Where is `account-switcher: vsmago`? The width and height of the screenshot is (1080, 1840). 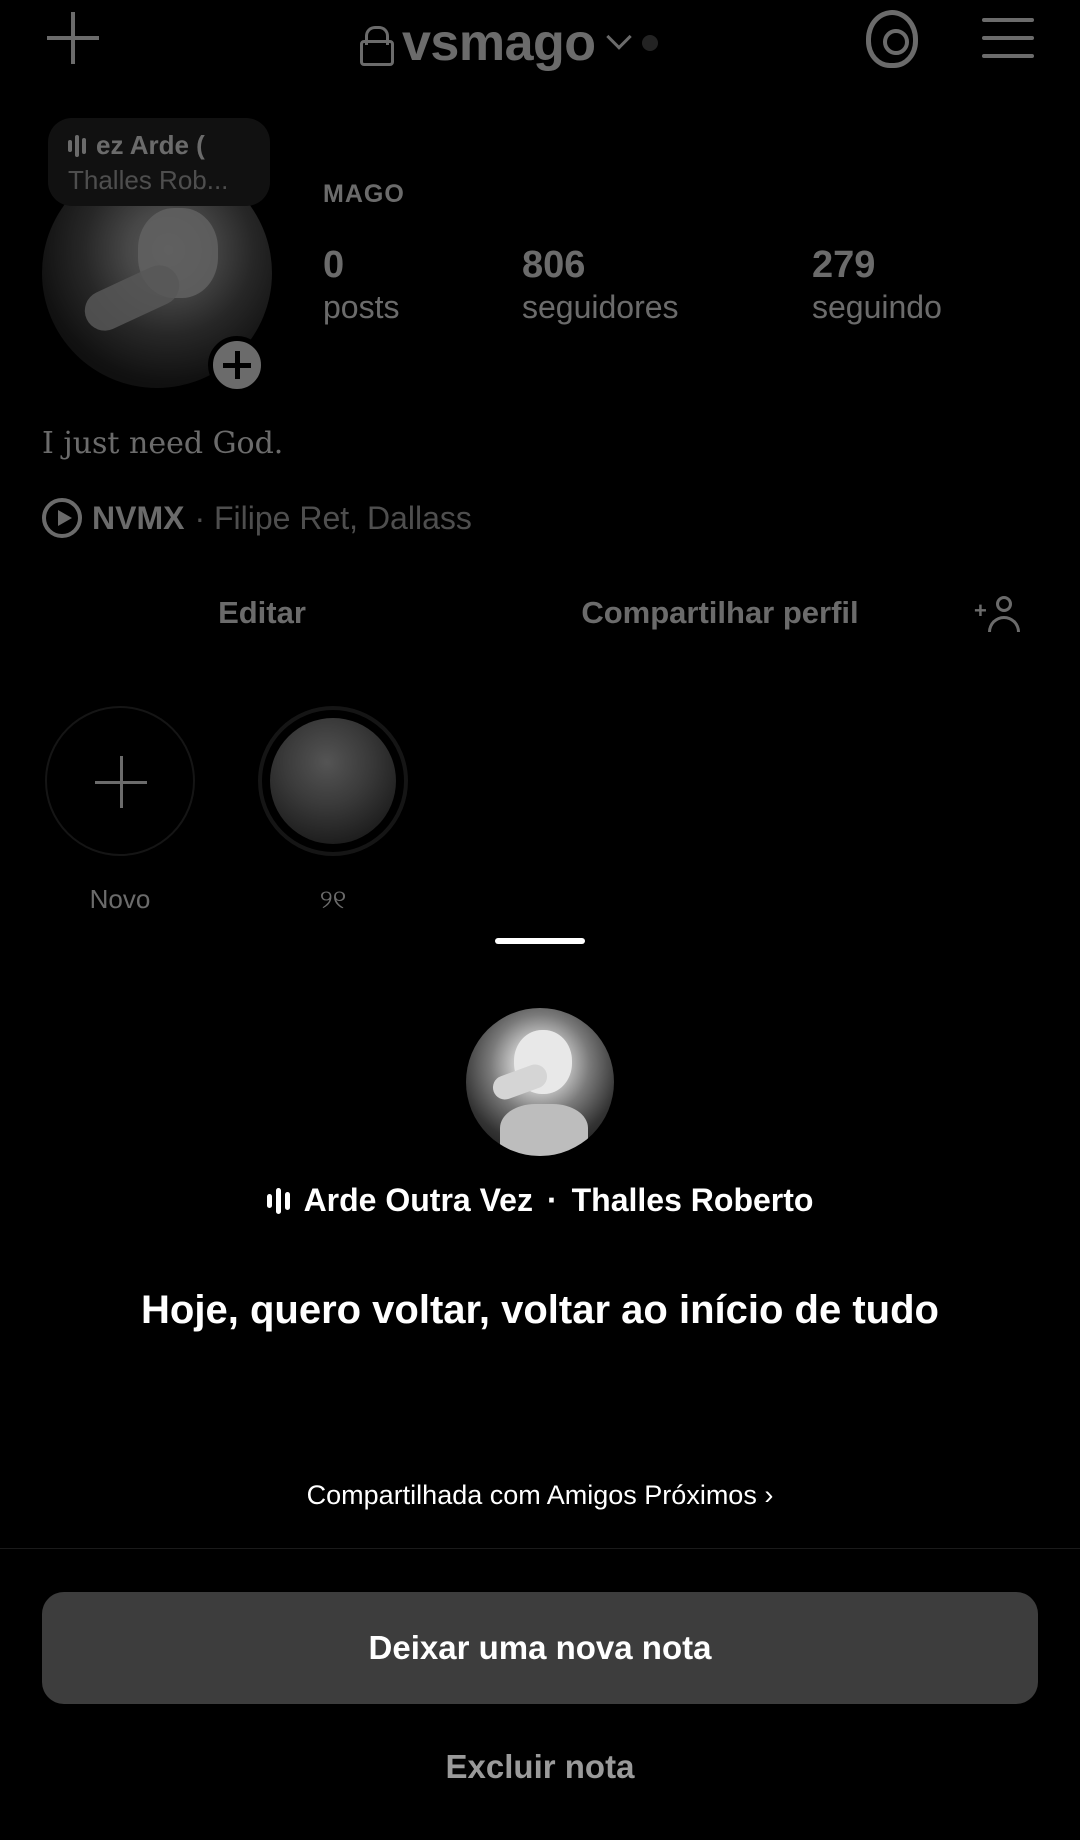
account-switcher: vsmago is located at coordinates (509, 43).